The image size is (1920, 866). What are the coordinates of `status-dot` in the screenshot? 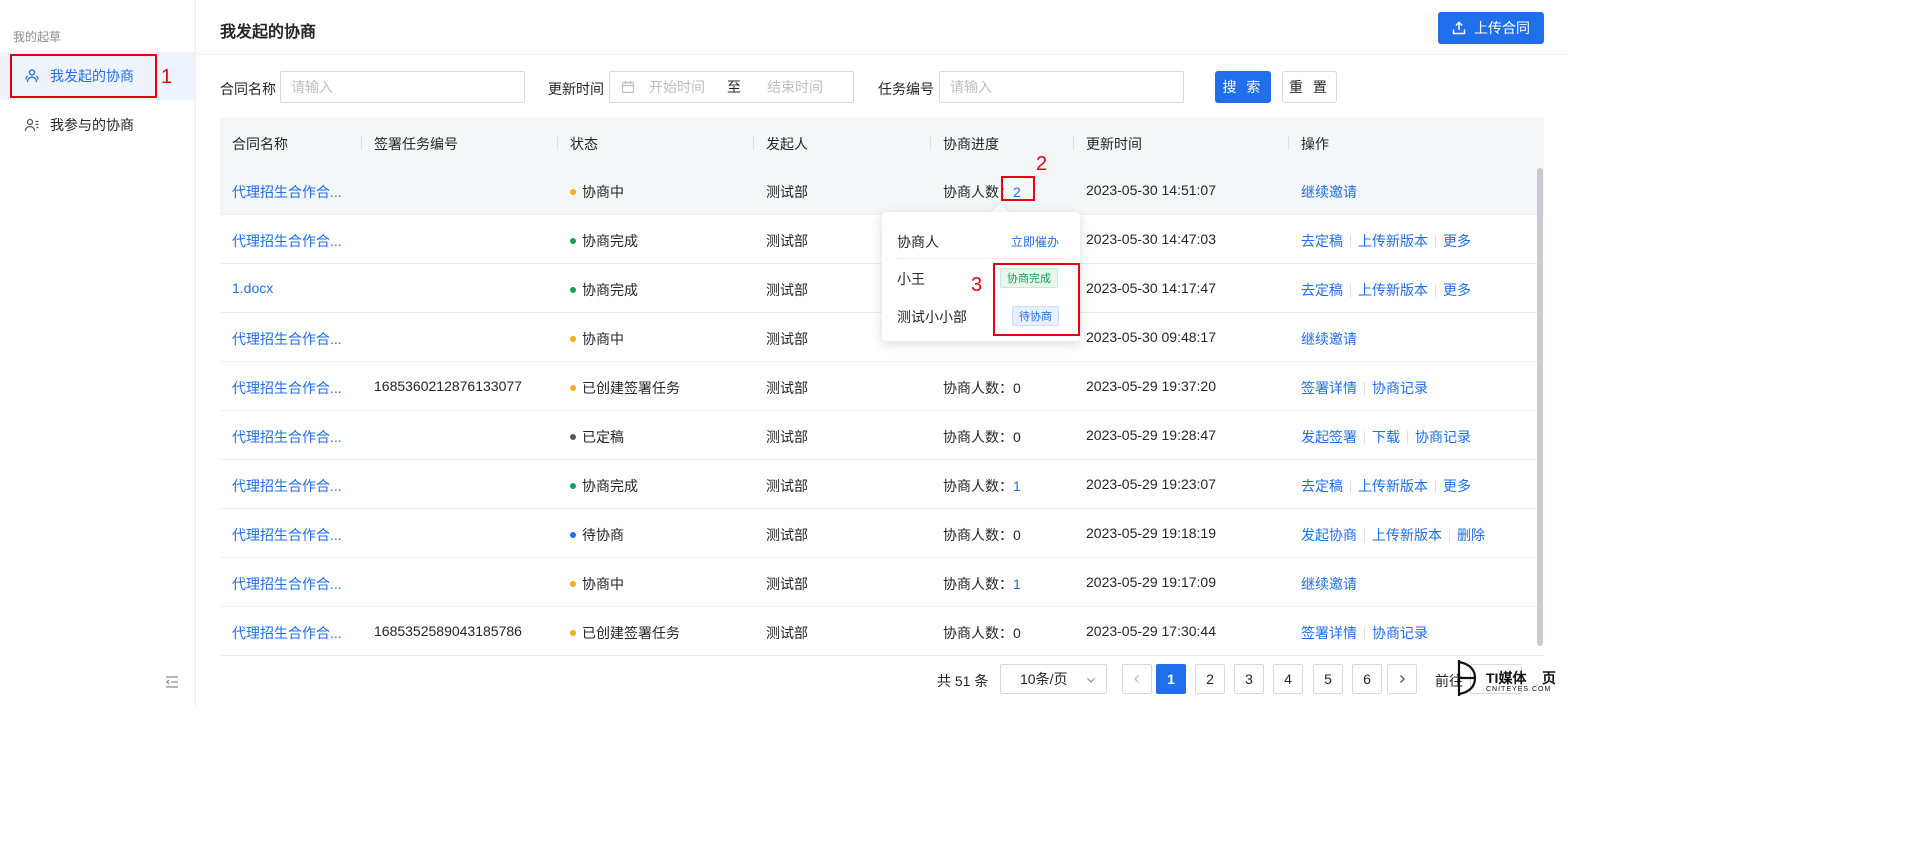 It's located at (573, 388).